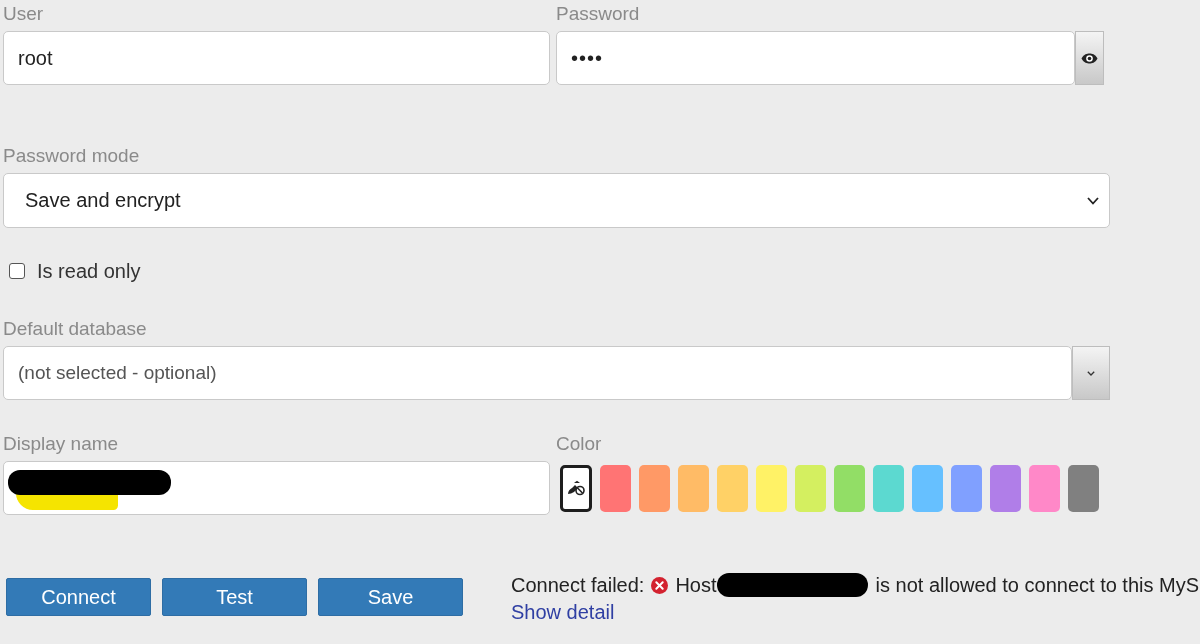  Describe the element at coordinates (24, 14) in the screenshot. I see `field-label: User` at that location.